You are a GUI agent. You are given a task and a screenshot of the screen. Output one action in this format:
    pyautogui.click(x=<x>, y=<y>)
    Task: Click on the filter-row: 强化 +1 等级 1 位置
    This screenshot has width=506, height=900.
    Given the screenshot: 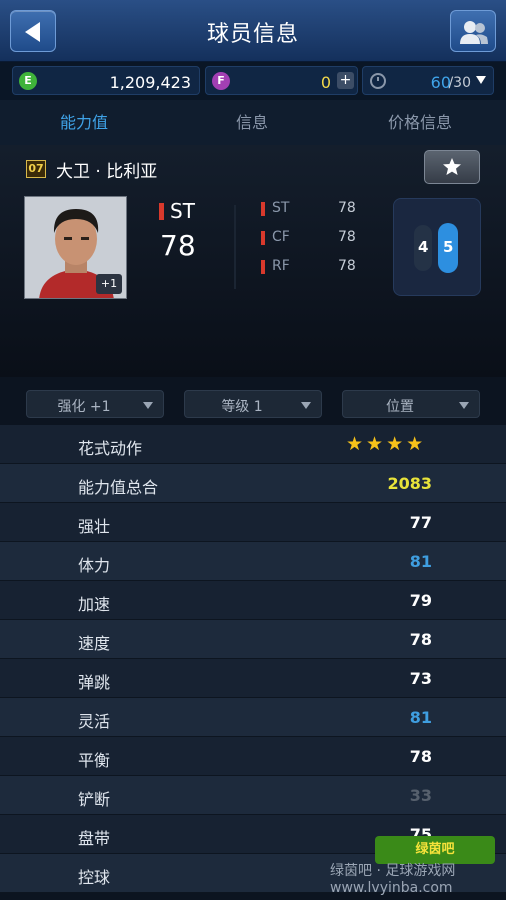 What is the action you would take?
    pyautogui.click(x=253, y=401)
    